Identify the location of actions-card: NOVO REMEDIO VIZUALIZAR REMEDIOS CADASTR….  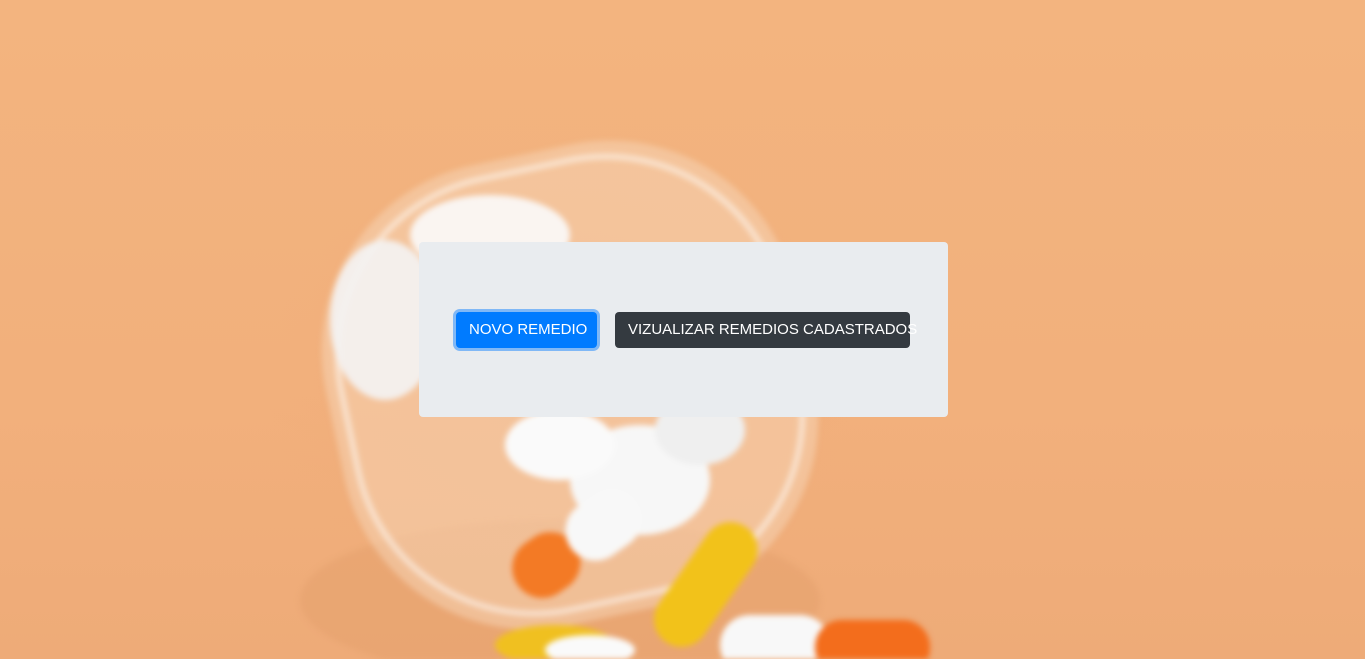
(683, 329).